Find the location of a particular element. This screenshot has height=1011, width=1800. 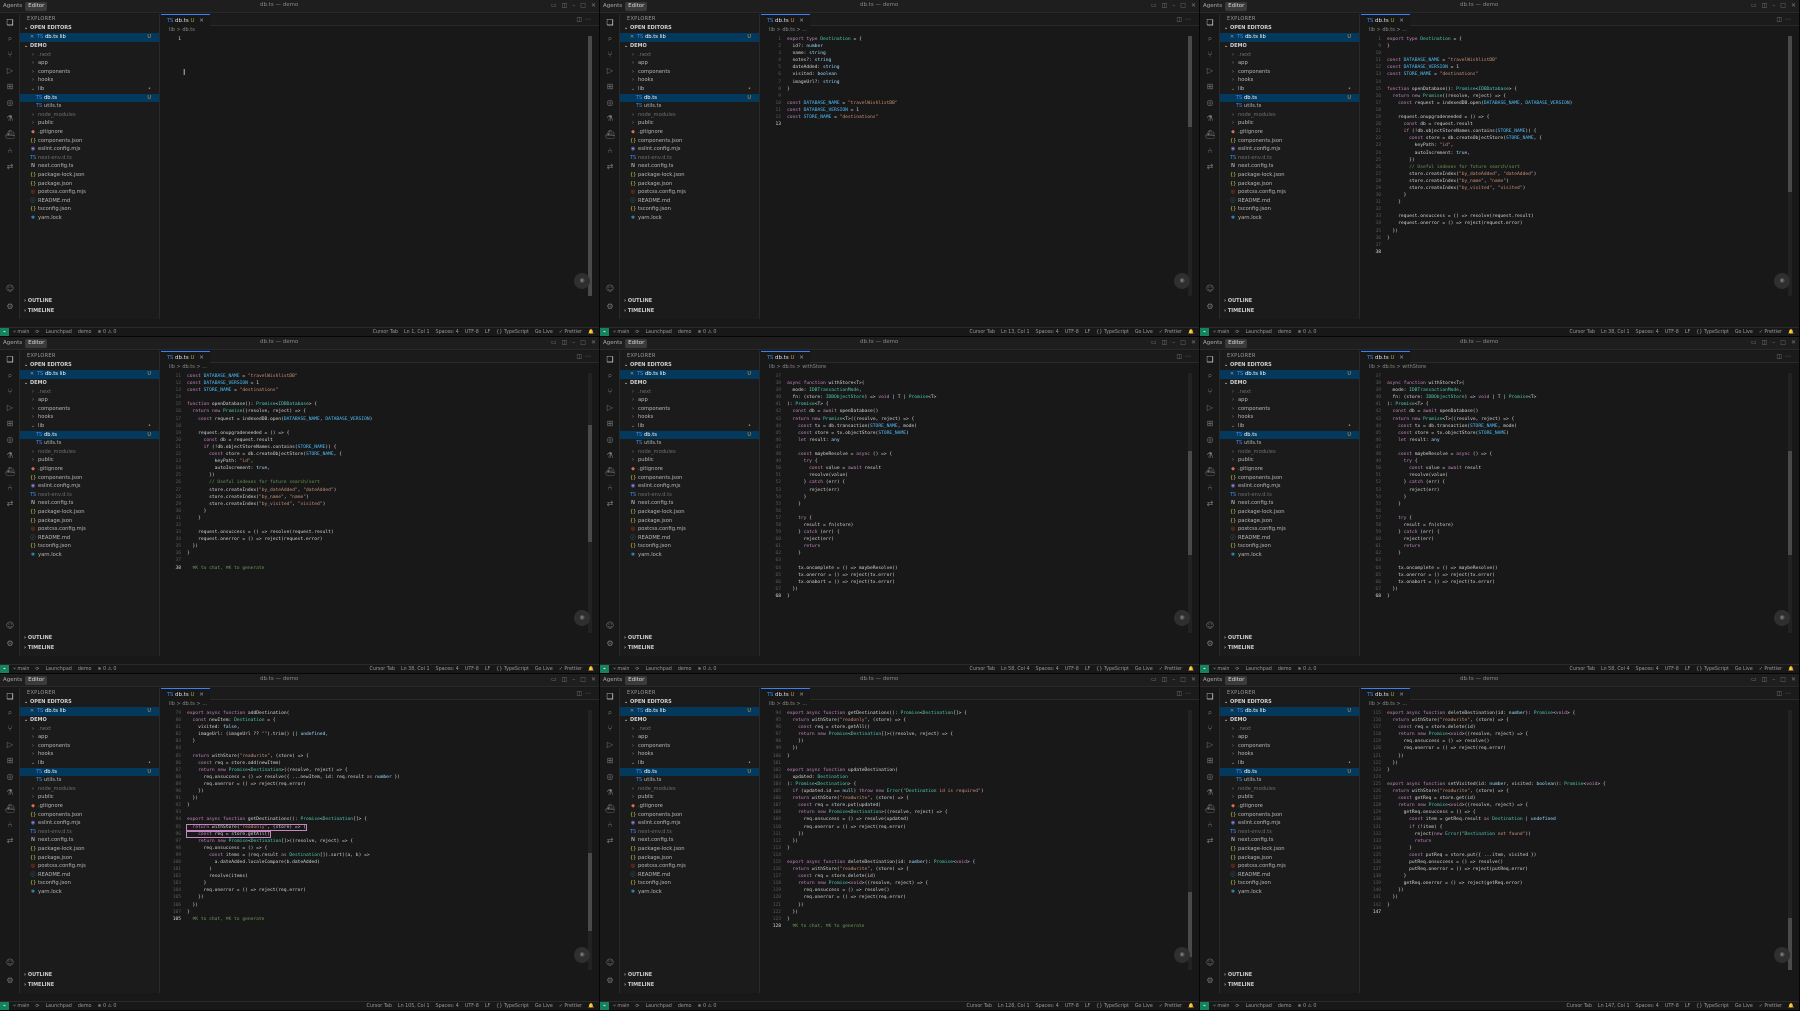

file-tree-item: › .next is located at coordinates (689, 392).